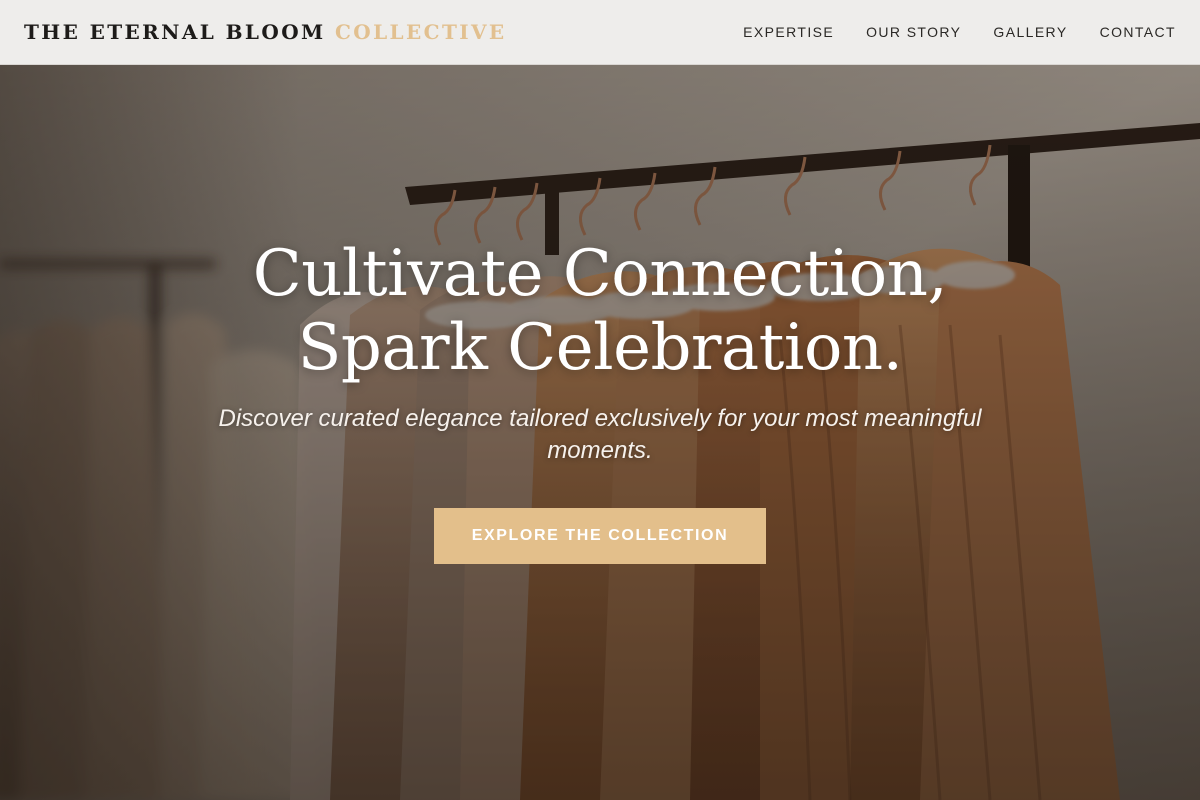 The image size is (1200, 800). Describe the element at coordinates (600, 348) in the screenshot. I see `hero-title-line-2: Spark Celebration.` at that location.